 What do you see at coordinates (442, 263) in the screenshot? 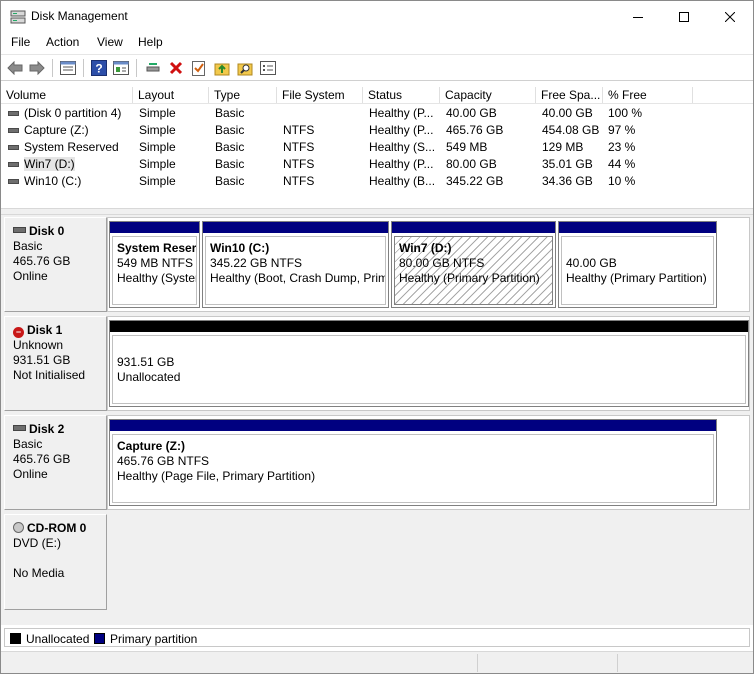
I see `partition-size: 80.00 GB NTFS` at bounding box center [442, 263].